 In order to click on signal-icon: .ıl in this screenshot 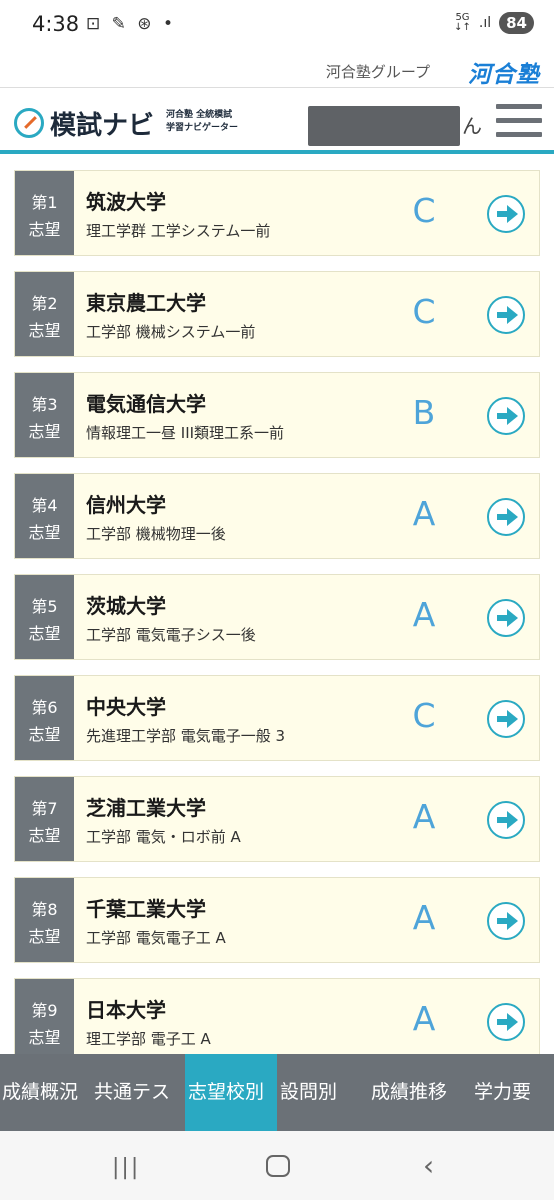, I will do `click(485, 23)`.